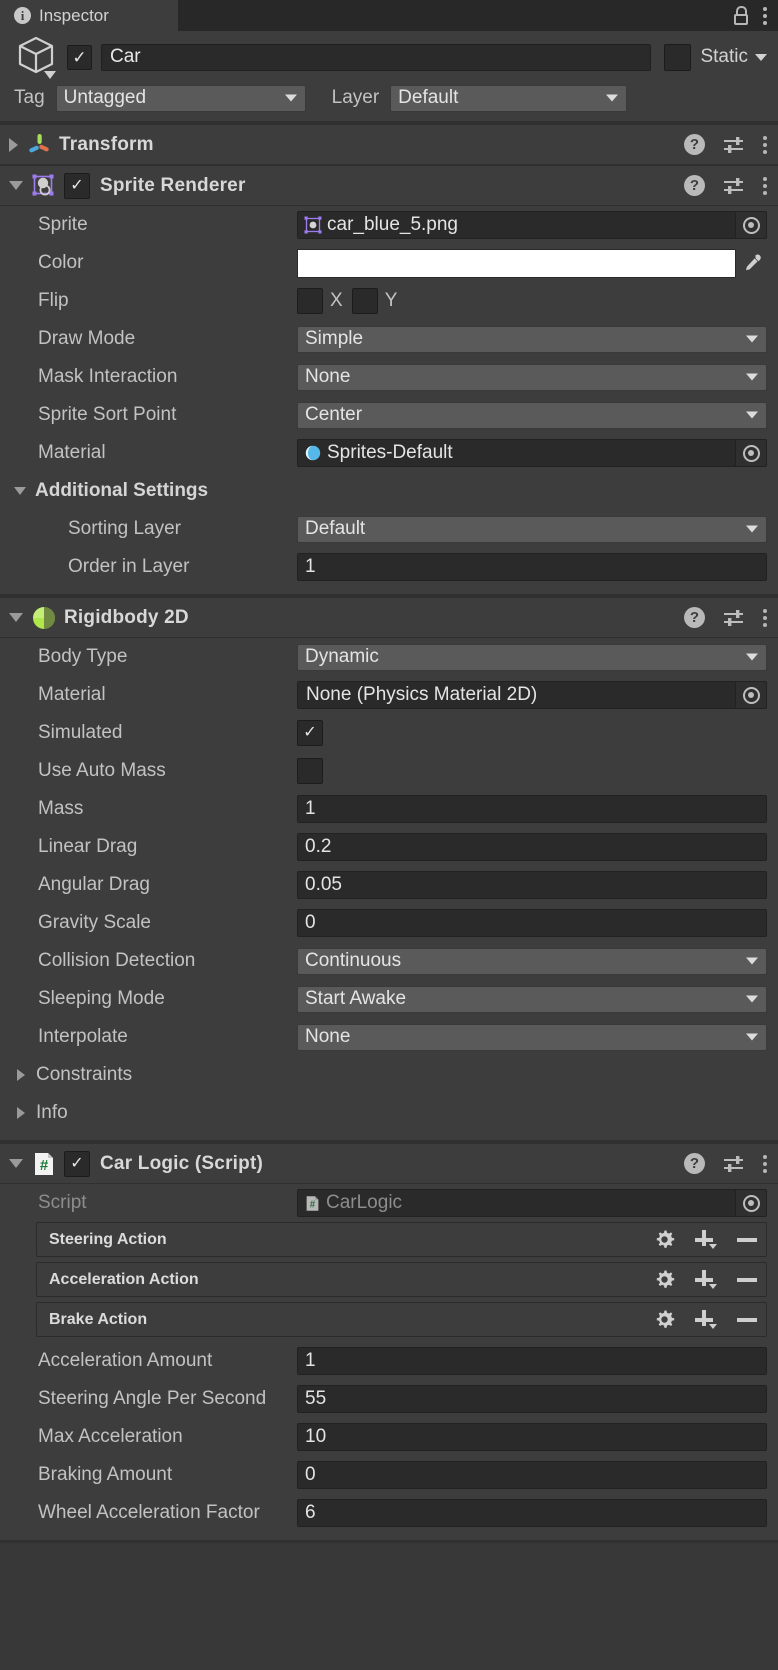 This screenshot has width=778, height=1670. I want to click on layer-dropdown: Default, so click(509, 98).